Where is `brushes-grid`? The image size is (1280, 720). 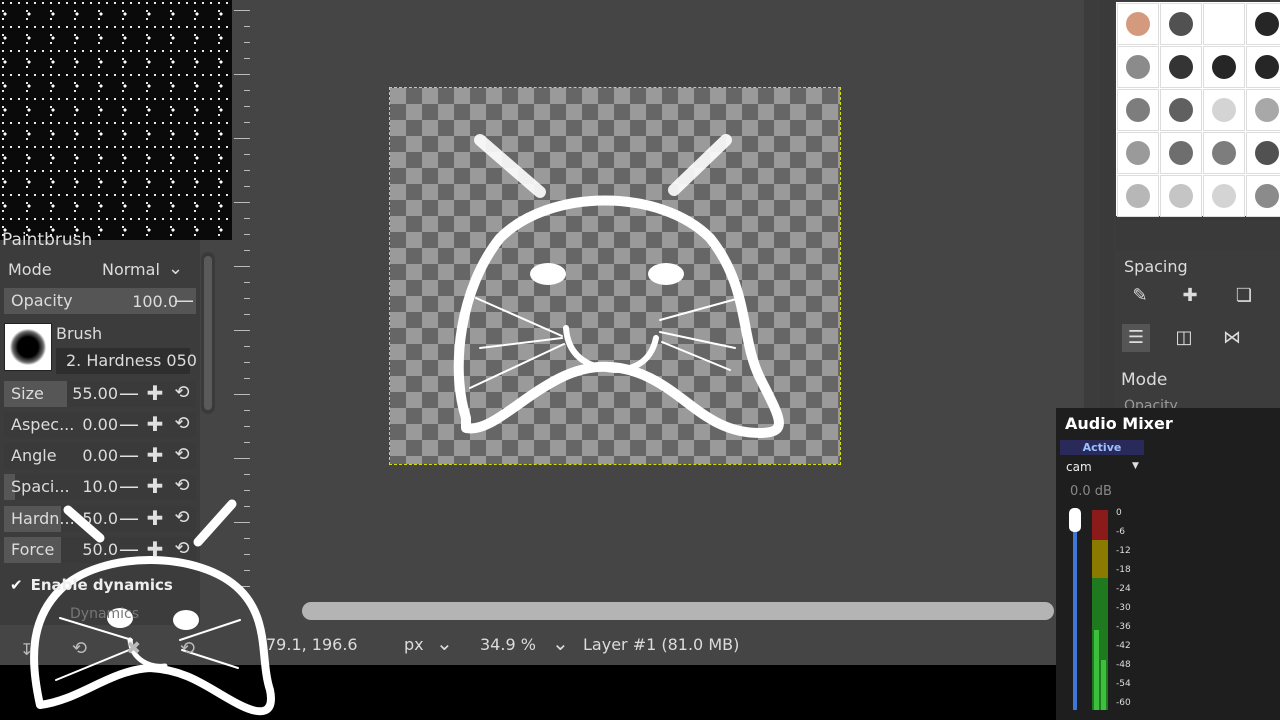
brushes-grid is located at coordinates (1198, 109).